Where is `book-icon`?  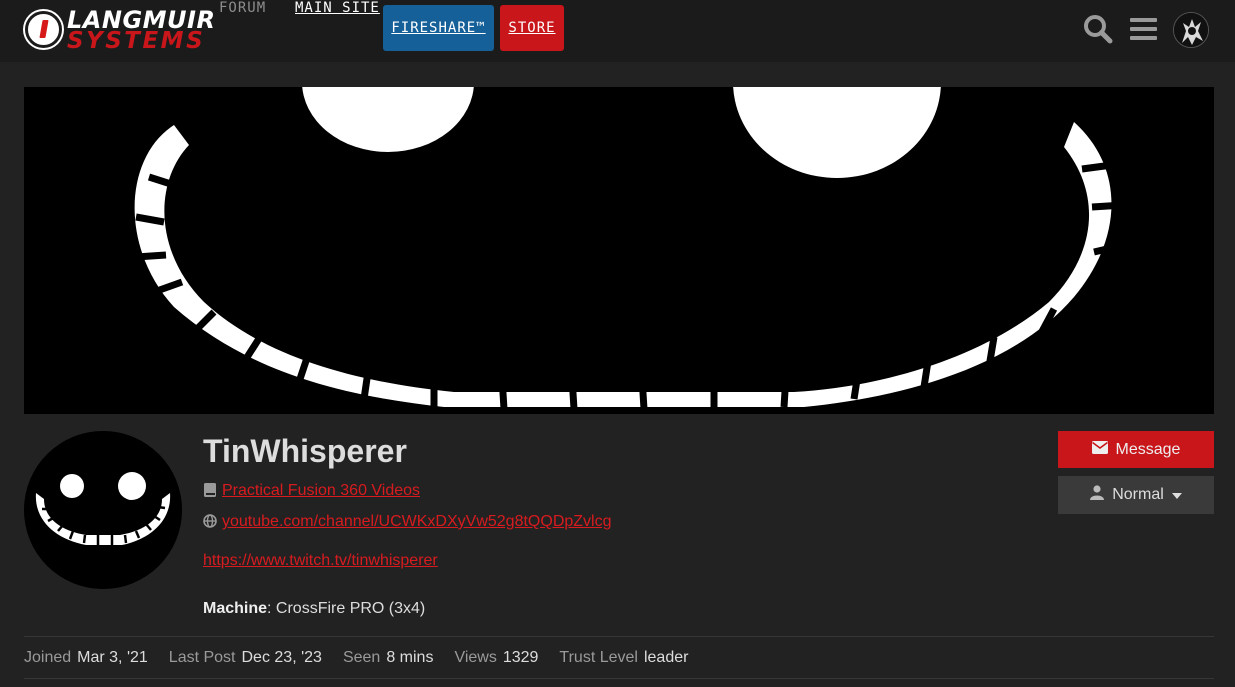
book-icon is located at coordinates (210, 490).